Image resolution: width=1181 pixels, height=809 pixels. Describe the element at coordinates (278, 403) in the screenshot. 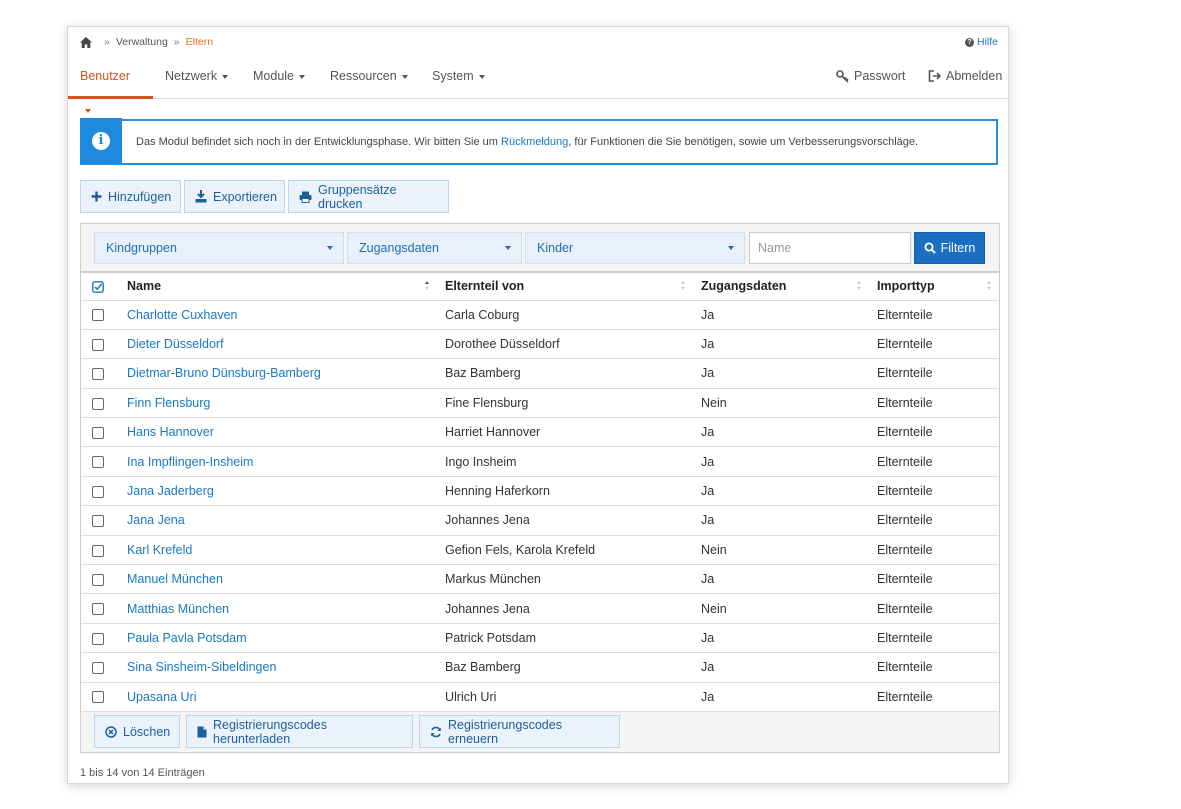

I see `name-cell: Finn Flensburg` at that location.